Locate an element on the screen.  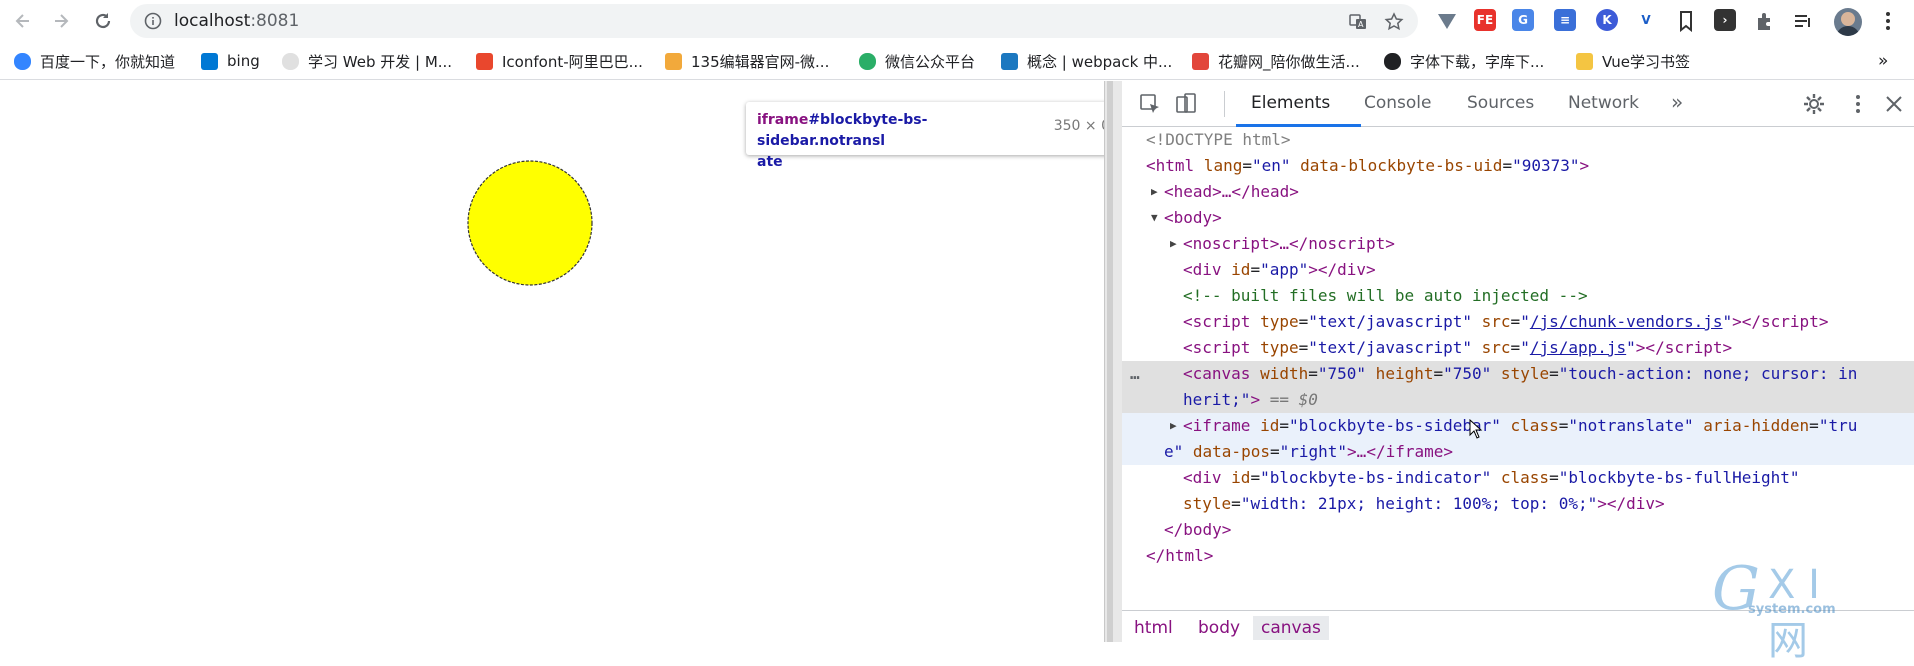
head-text: <head>…</head> is located at coordinates (1231, 191).